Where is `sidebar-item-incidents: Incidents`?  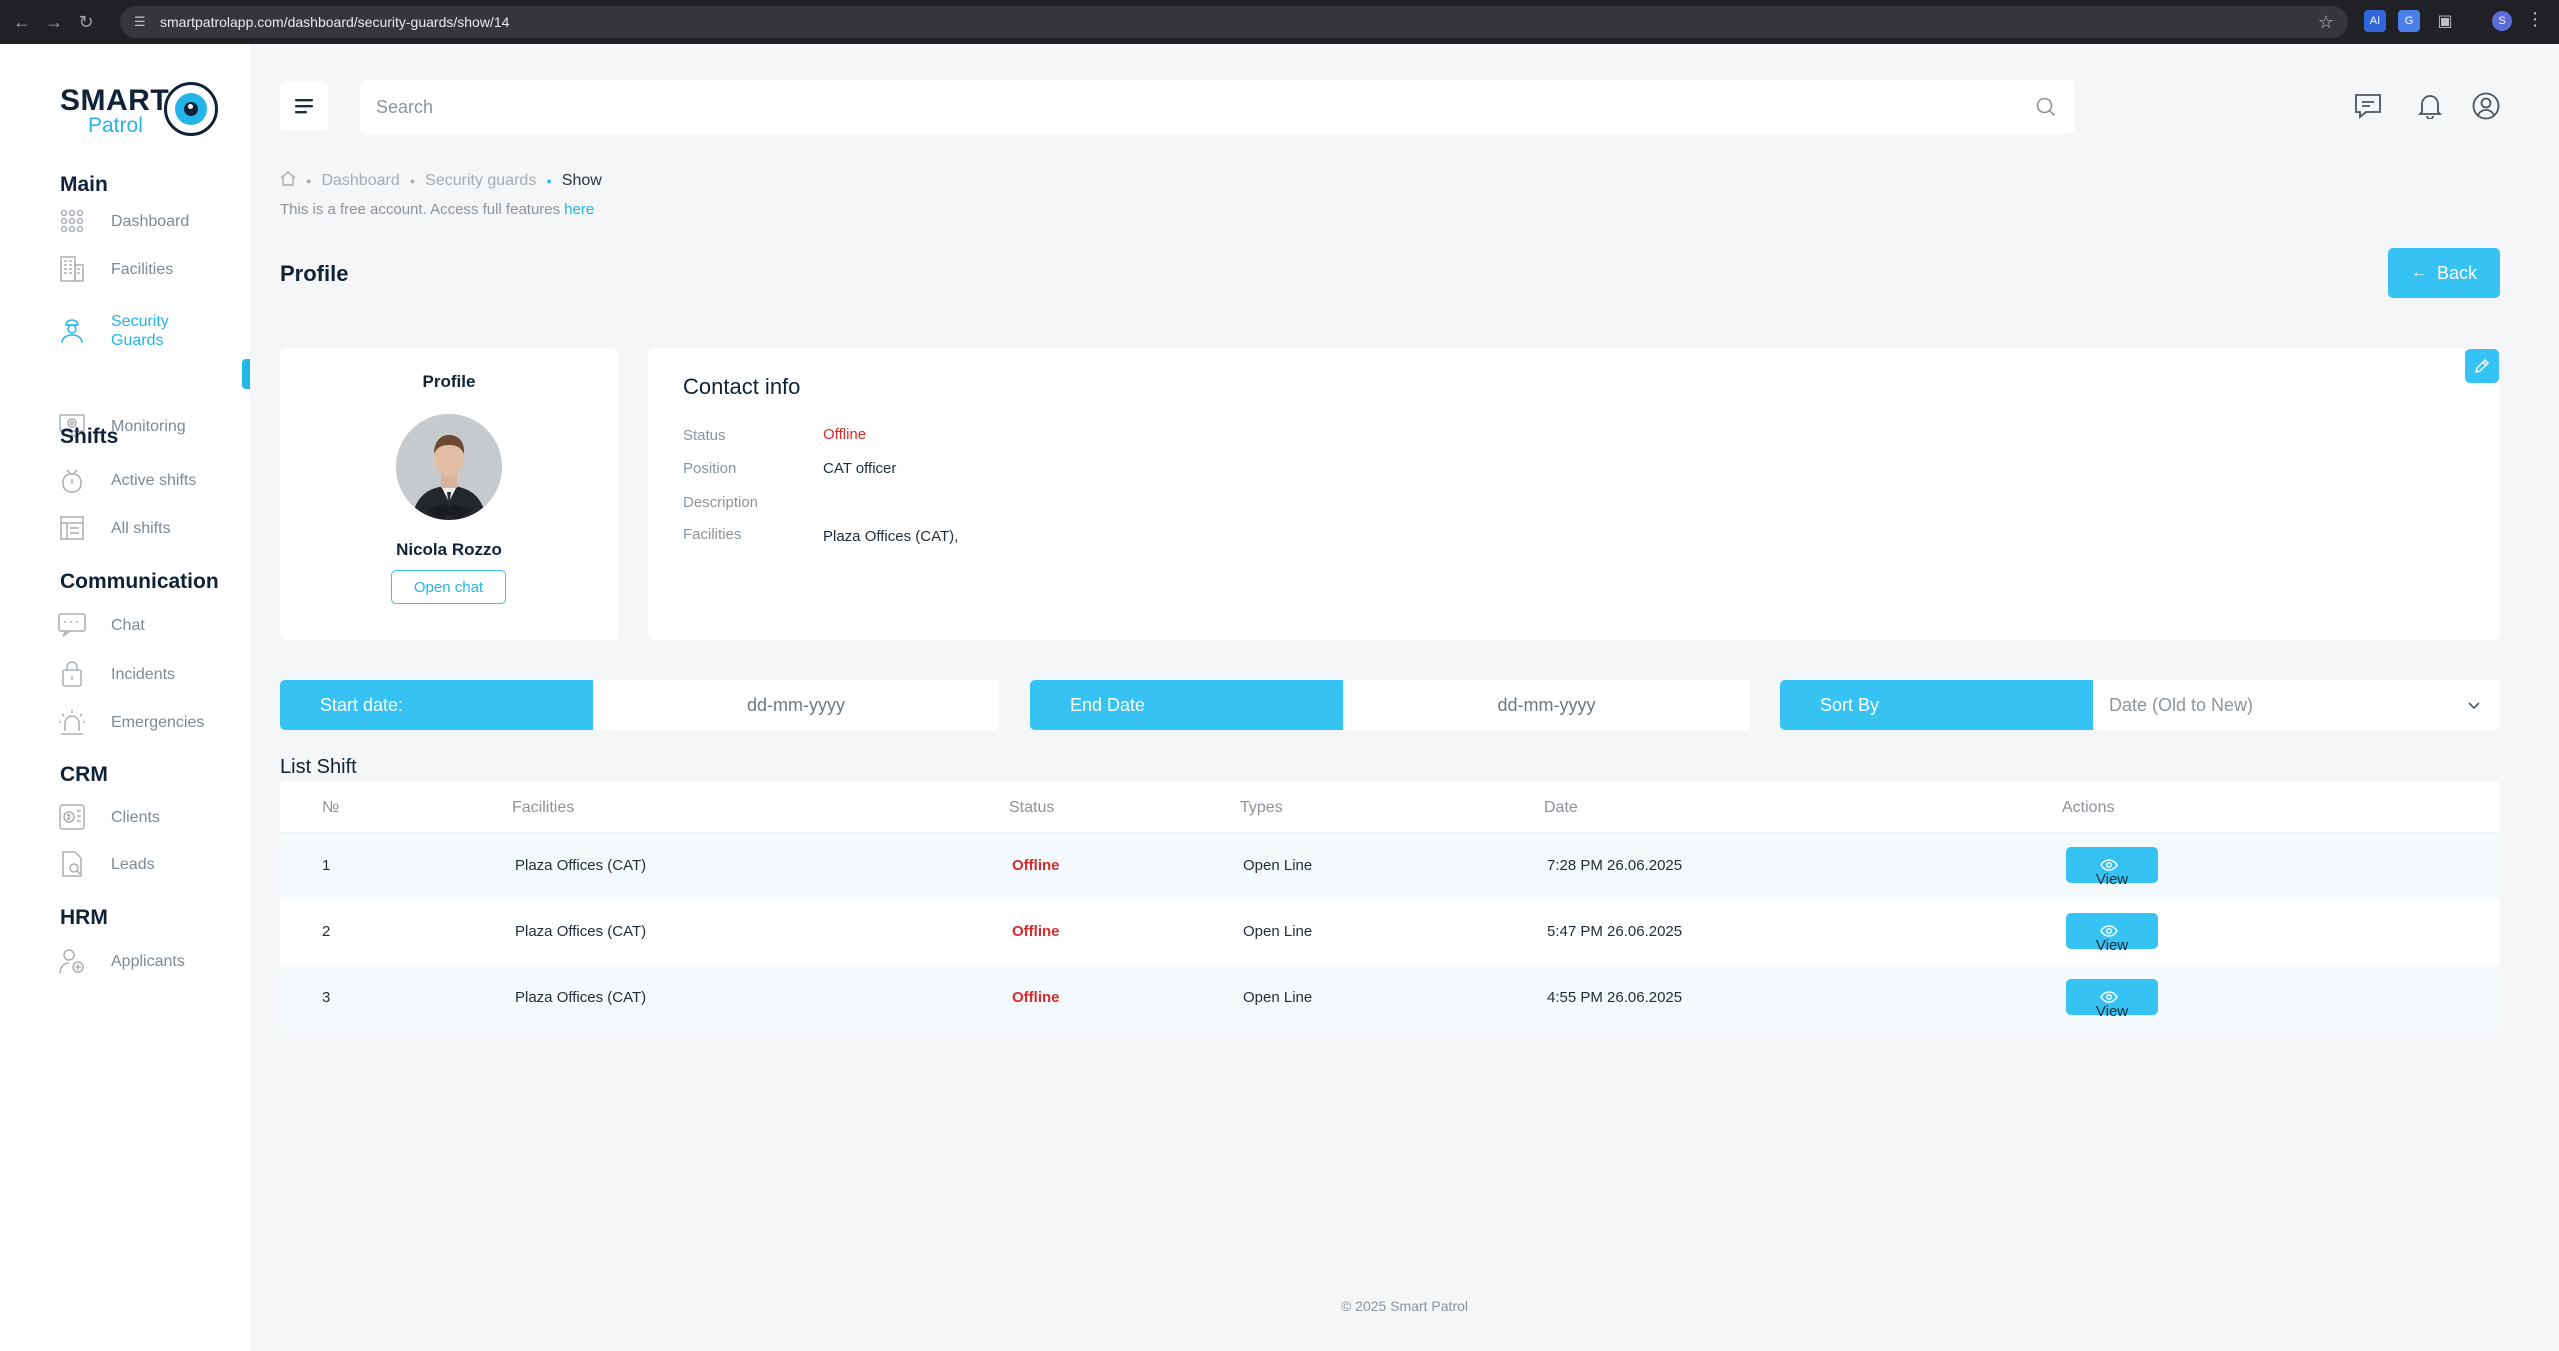
sidebar-item-incidents: Incidents is located at coordinates (153, 674).